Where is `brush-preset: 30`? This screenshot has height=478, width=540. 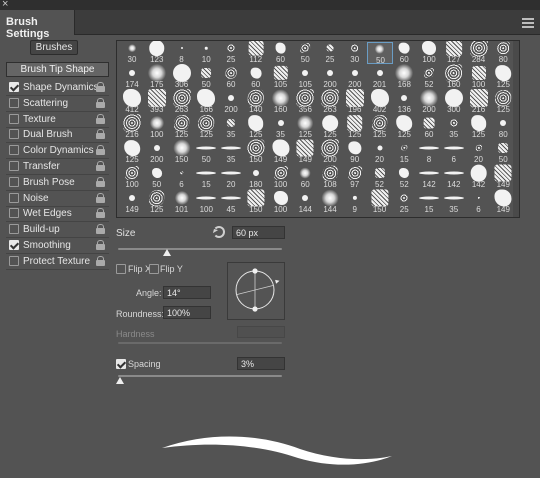
brush-preset: 30 is located at coordinates (132, 53).